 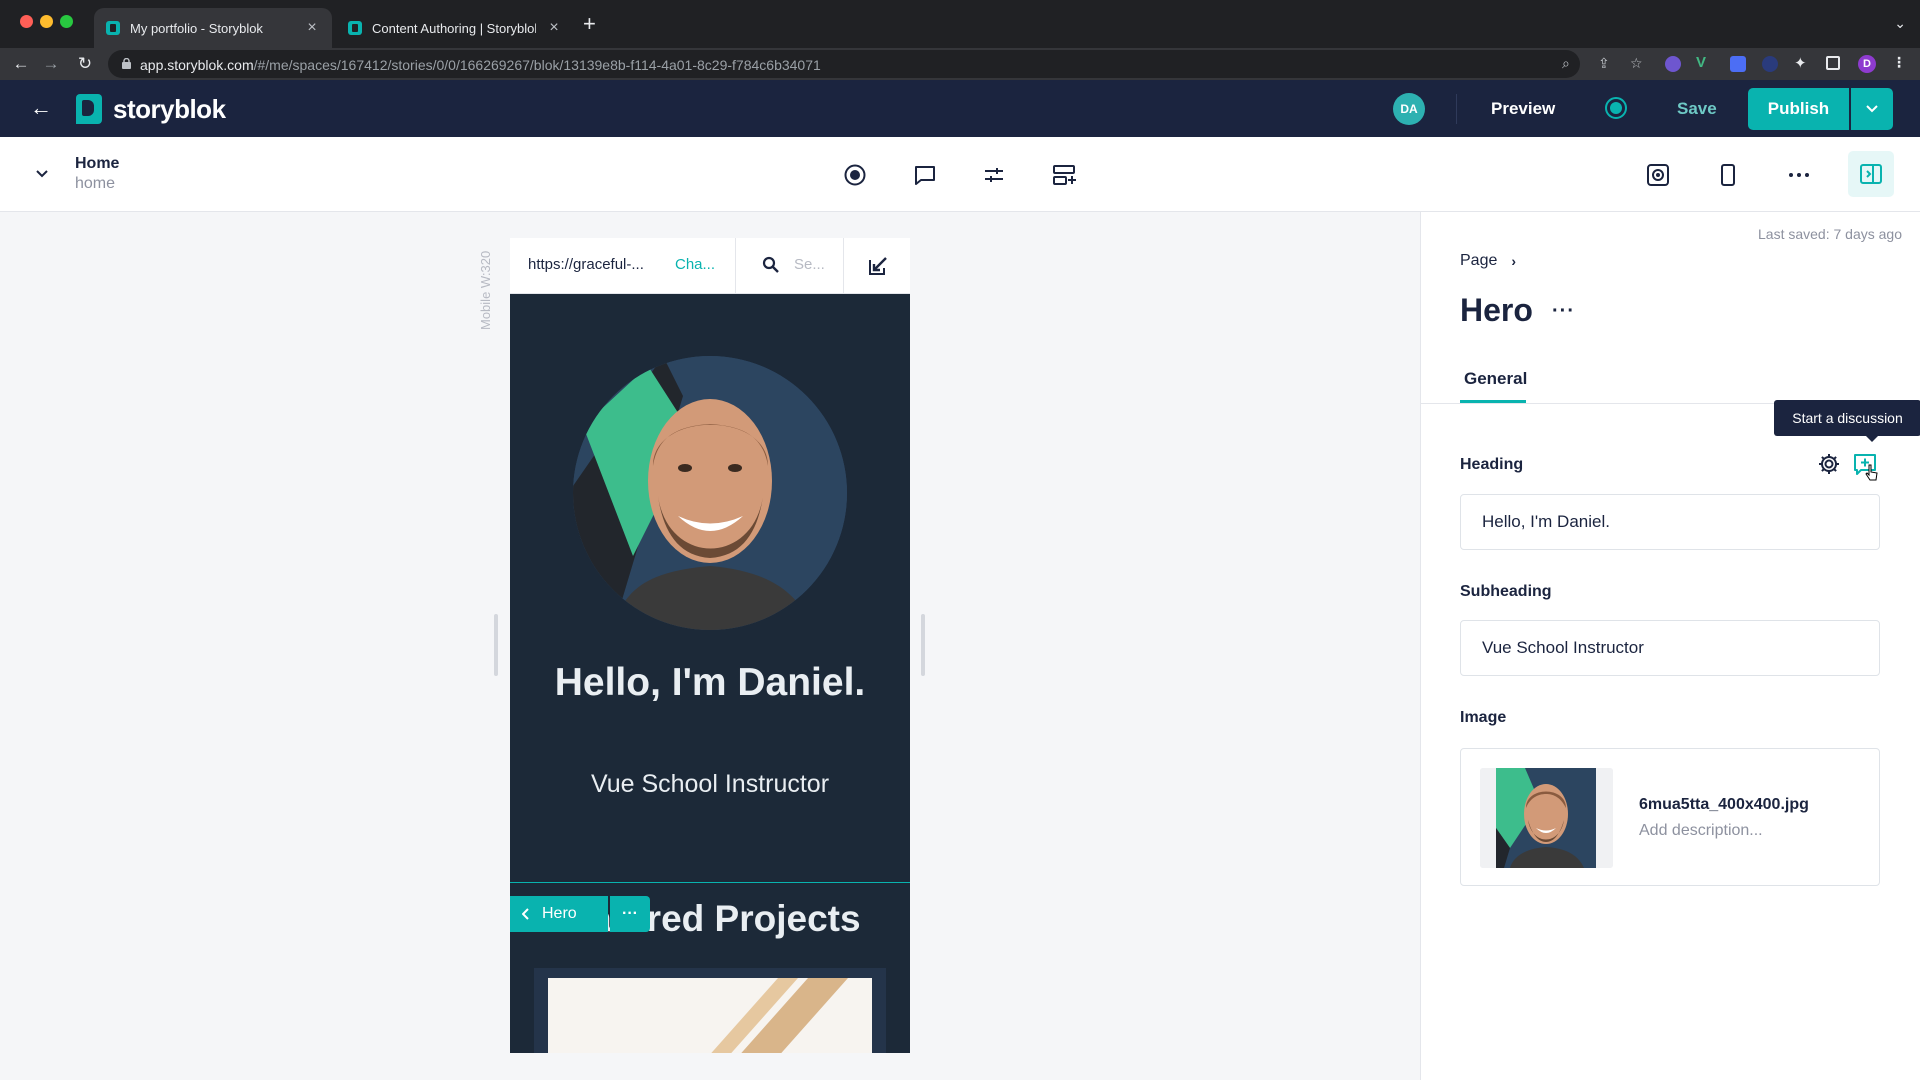 What do you see at coordinates (1546, 818) in the screenshot?
I see `image-asset-thumbnail` at bounding box center [1546, 818].